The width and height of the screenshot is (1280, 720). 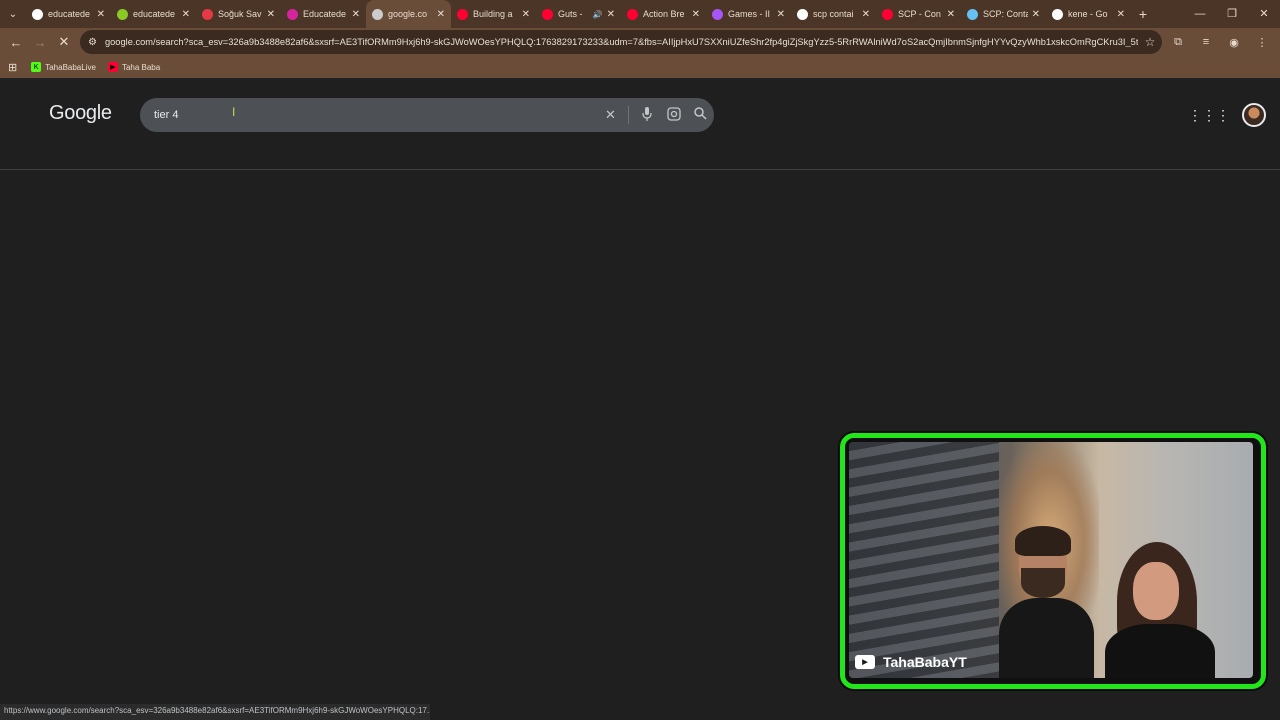 I want to click on voice-search-icon, so click(x=646, y=115).